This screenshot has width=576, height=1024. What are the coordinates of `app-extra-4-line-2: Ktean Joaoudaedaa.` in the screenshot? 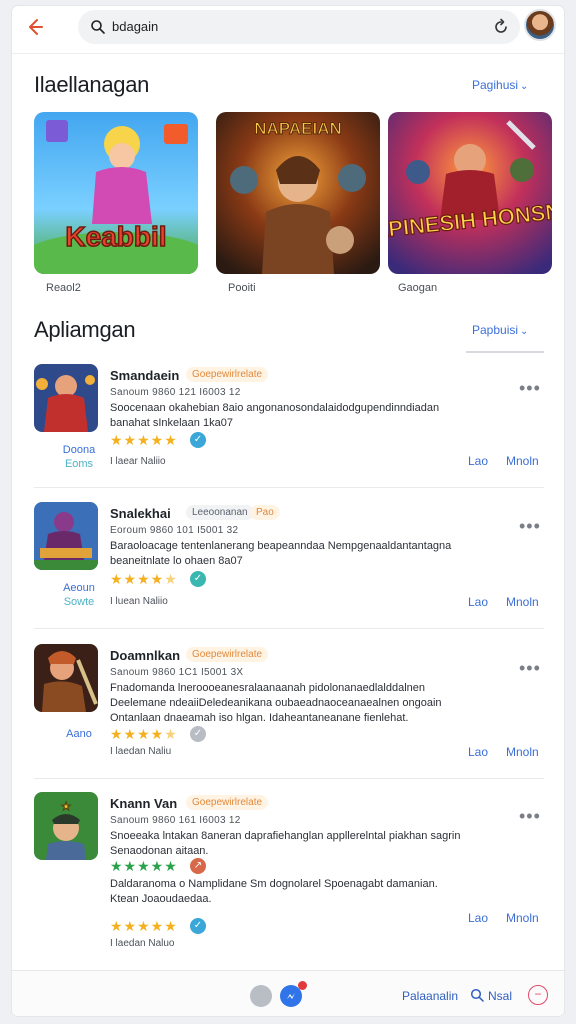 It's located at (161, 899).